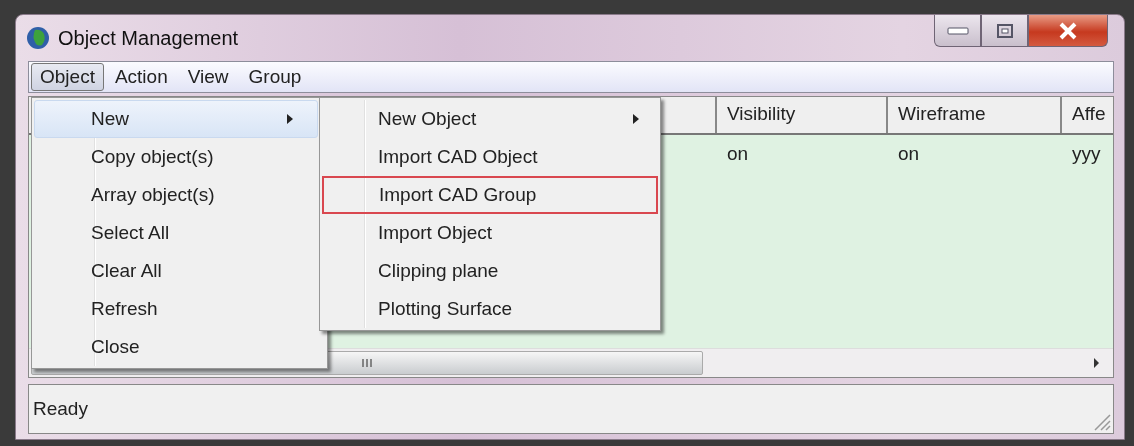 The height and width of the screenshot is (446, 1134). What do you see at coordinates (176, 271) in the screenshot?
I see `menu-item: Clear All` at bounding box center [176, 271].